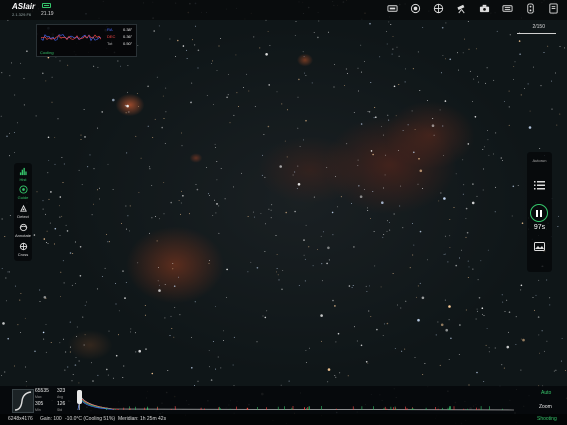 The height and width of the screenshot is (425, 567). Describe the element at coordinates (86, 40) in the screenshot. I see `guide-graph-panel: RA 0.38" DEC 0.36" Tot 0.50" Cooling` at that location.